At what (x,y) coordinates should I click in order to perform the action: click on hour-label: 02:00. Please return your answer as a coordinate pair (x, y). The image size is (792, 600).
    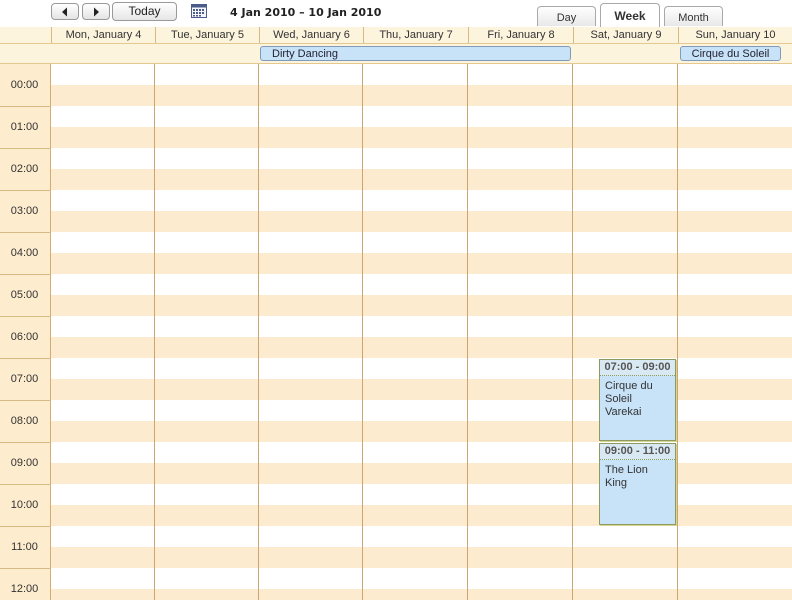
    Looking at the image, I should click on (24, 169).